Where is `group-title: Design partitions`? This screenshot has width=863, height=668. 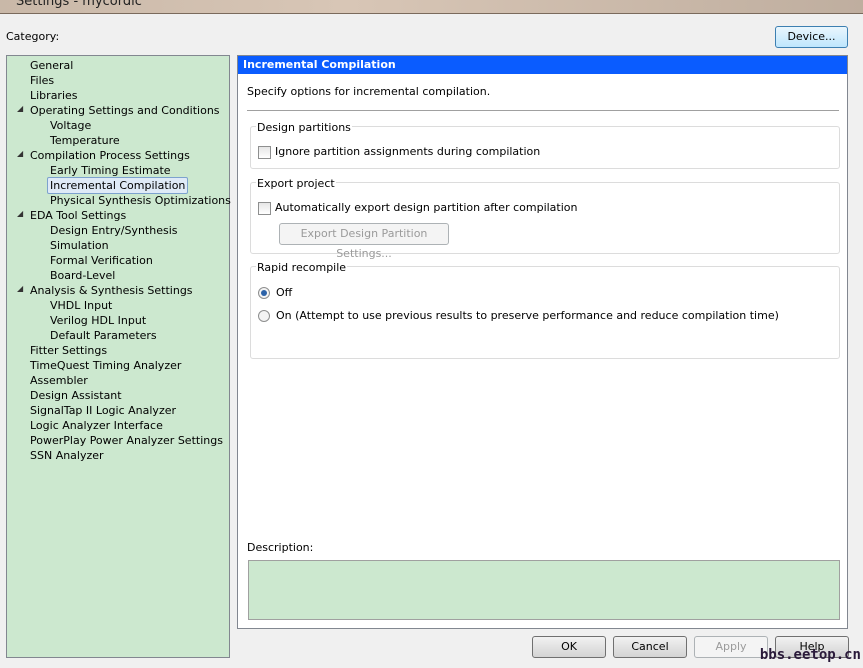
group-title: Design partitions is located at coordinates (304, 127).